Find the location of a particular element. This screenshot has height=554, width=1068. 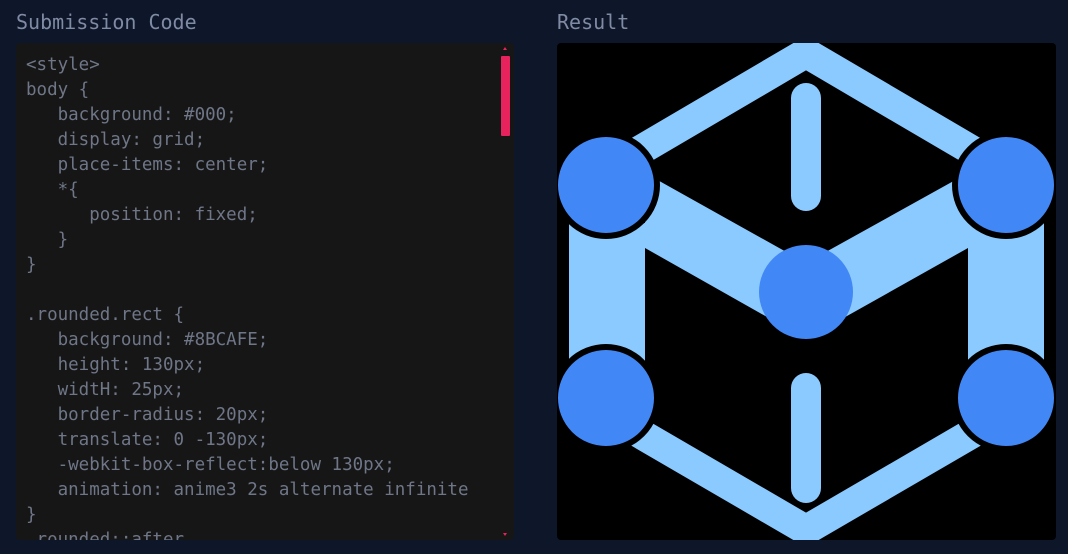

vertical-bar-top is located at coordinates (806, 147).